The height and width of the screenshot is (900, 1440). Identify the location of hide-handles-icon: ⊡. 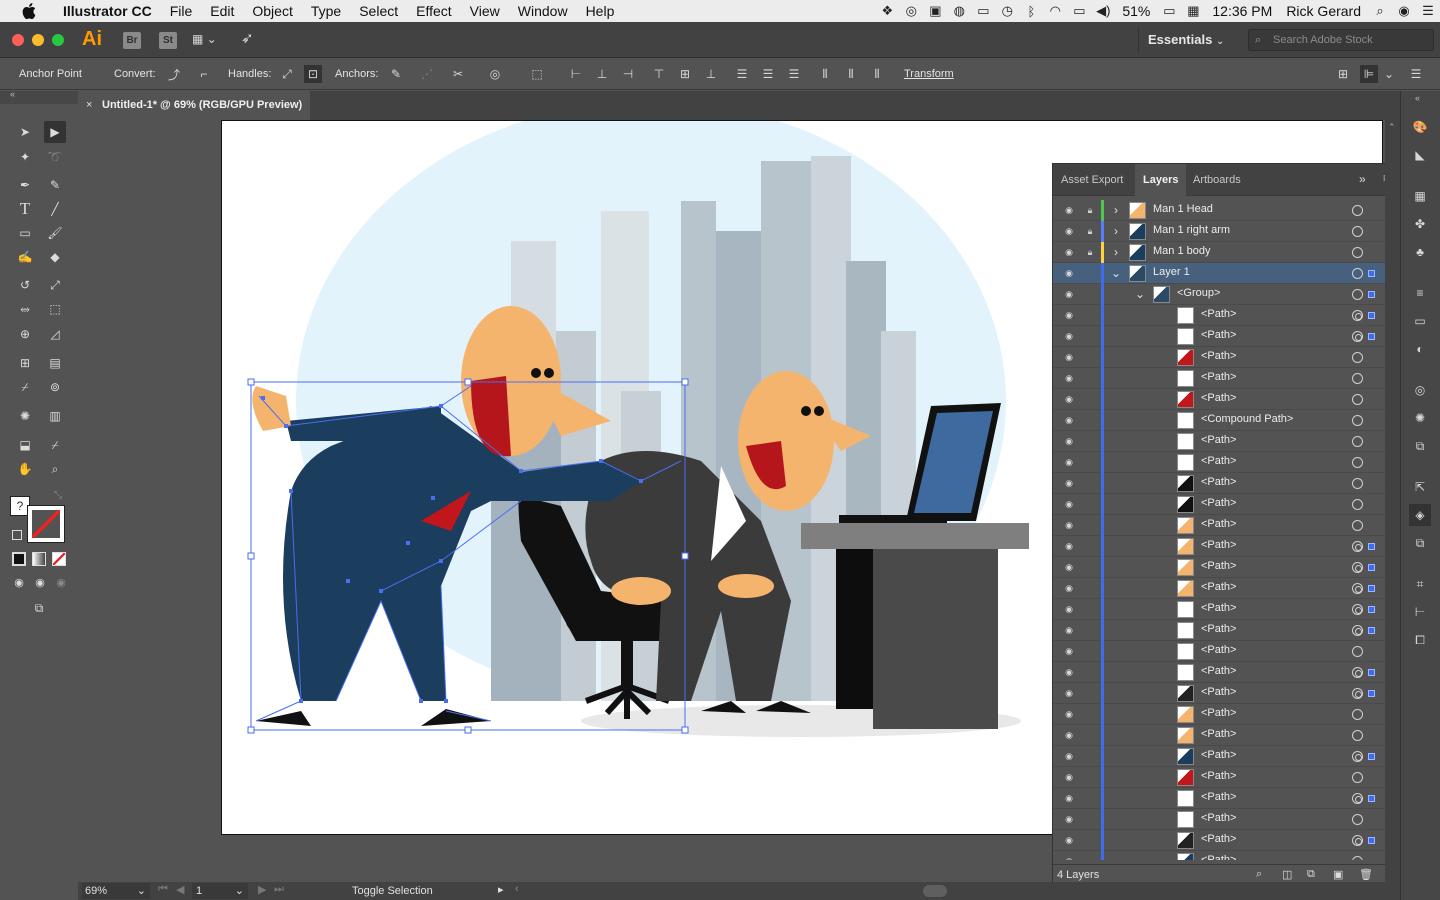
(313, 74).